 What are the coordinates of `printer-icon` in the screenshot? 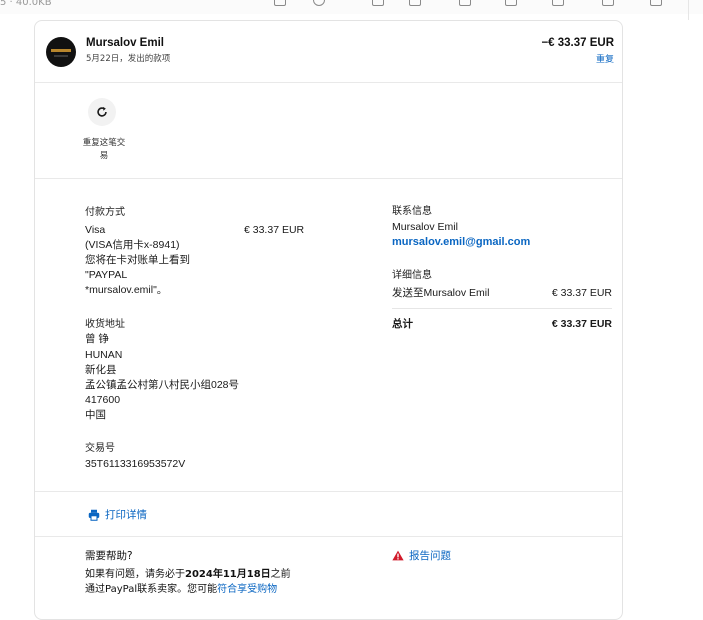 It's located at (94, 515).